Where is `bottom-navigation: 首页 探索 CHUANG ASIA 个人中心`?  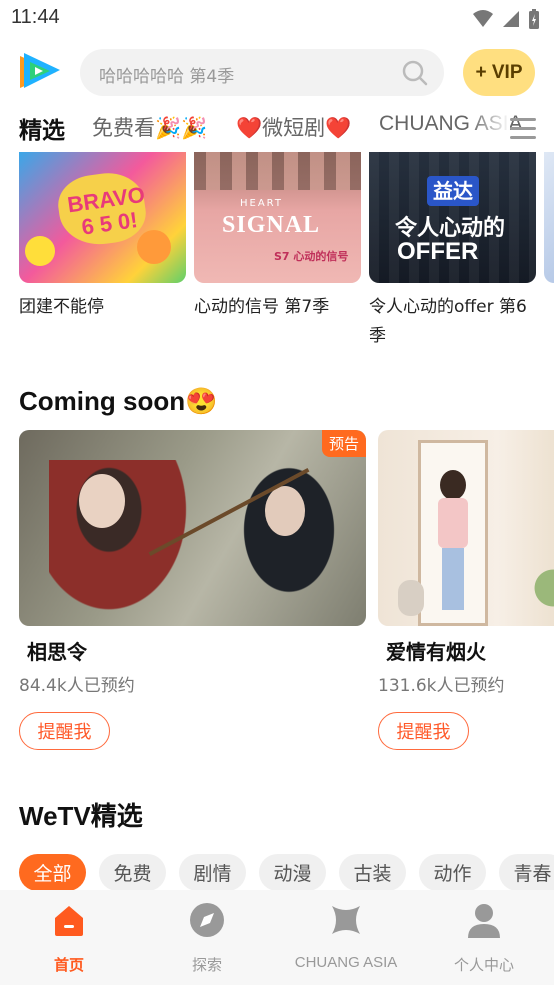
bottom-navigation: 首页 探索 CHUANG ASIA 个人中心 is located at coordinates (277, 937).